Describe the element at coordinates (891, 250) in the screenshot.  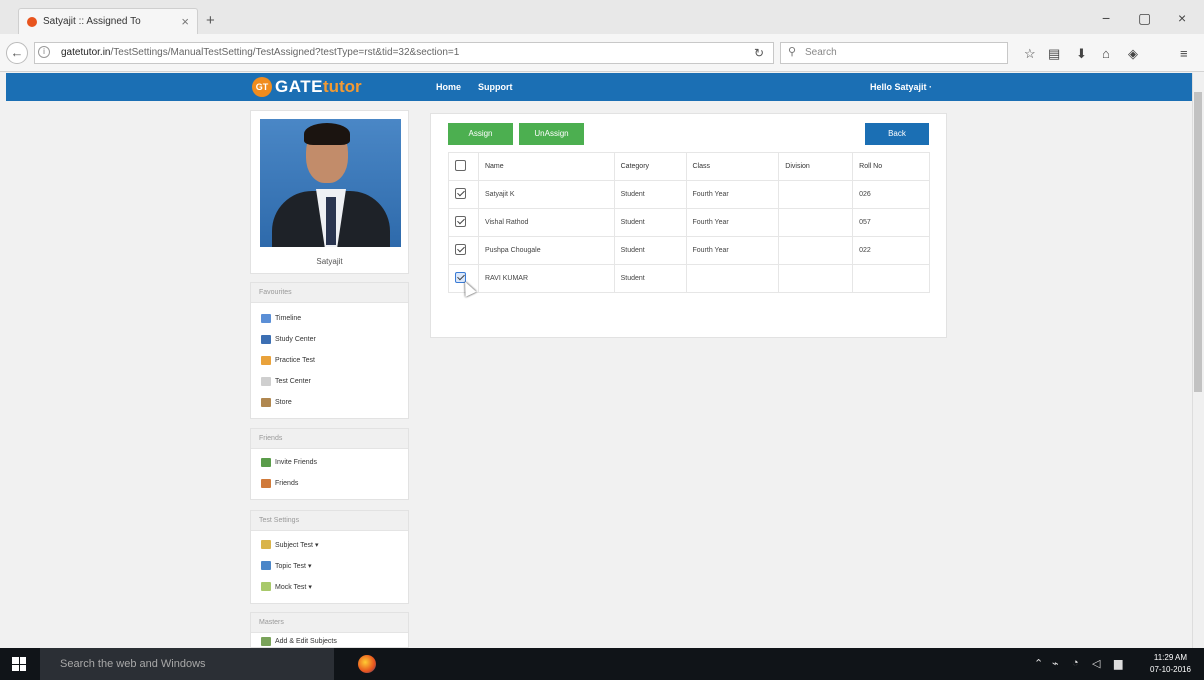
I see `cell-roll-no: 022` at that location.